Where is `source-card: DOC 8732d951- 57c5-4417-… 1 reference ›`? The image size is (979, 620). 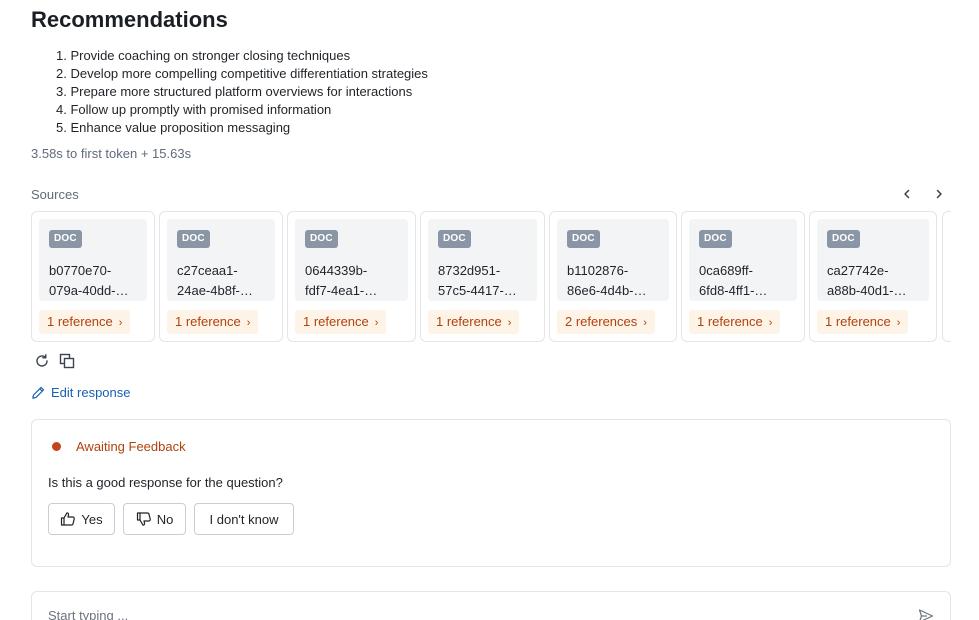 source-card: DOC 8732d951- 57c5-4417-… 1 reference › is located at coordinates (482, 276).